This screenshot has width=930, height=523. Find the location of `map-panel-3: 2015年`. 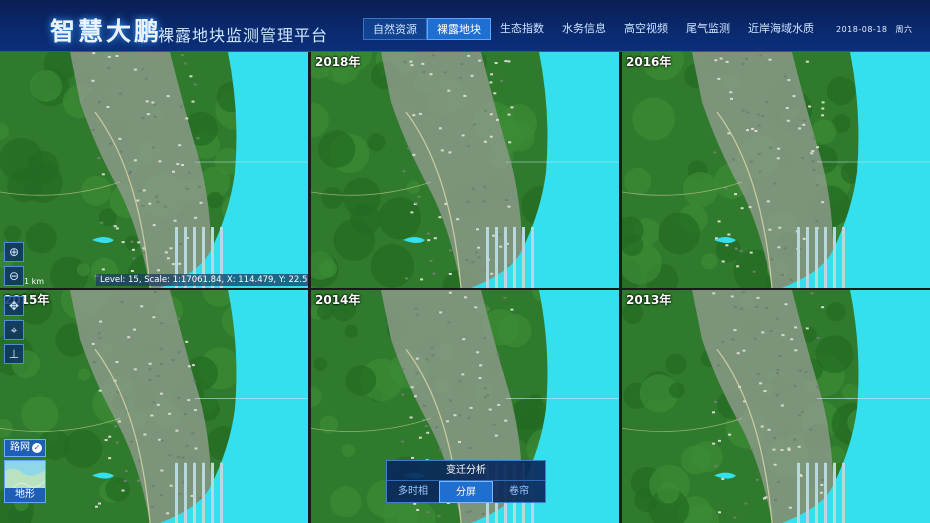

map-panel-3: 2015年 is located at coordinates (154, 406).